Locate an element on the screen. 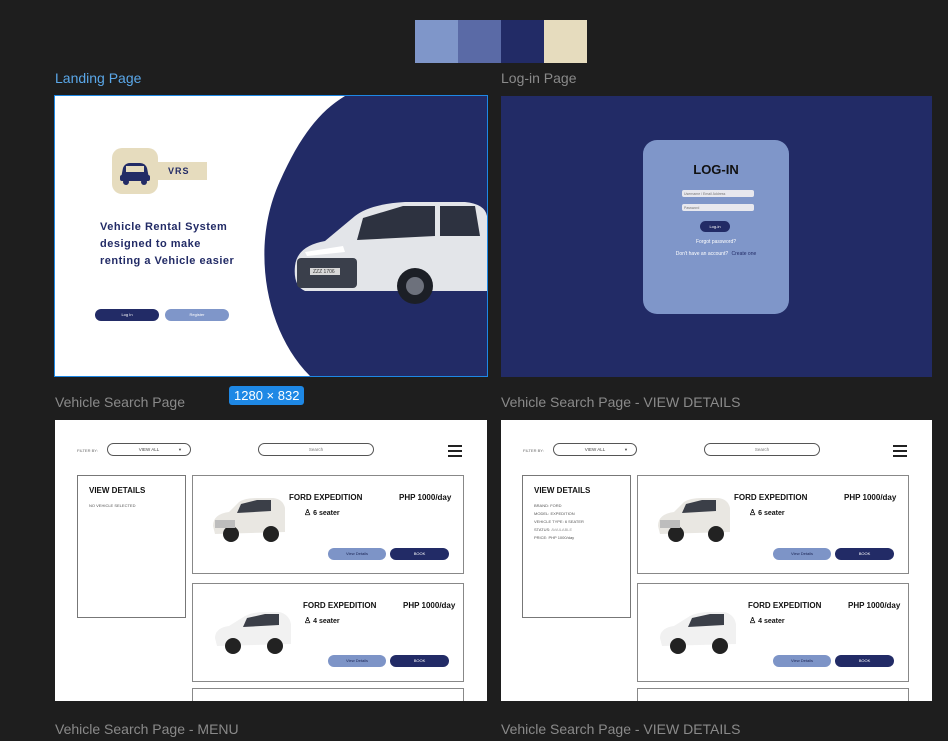 Image resolution: width=948 pixels, height=741 pixels. create-account-row: Don't have an account? Create one is located at coordinates (716, 254).